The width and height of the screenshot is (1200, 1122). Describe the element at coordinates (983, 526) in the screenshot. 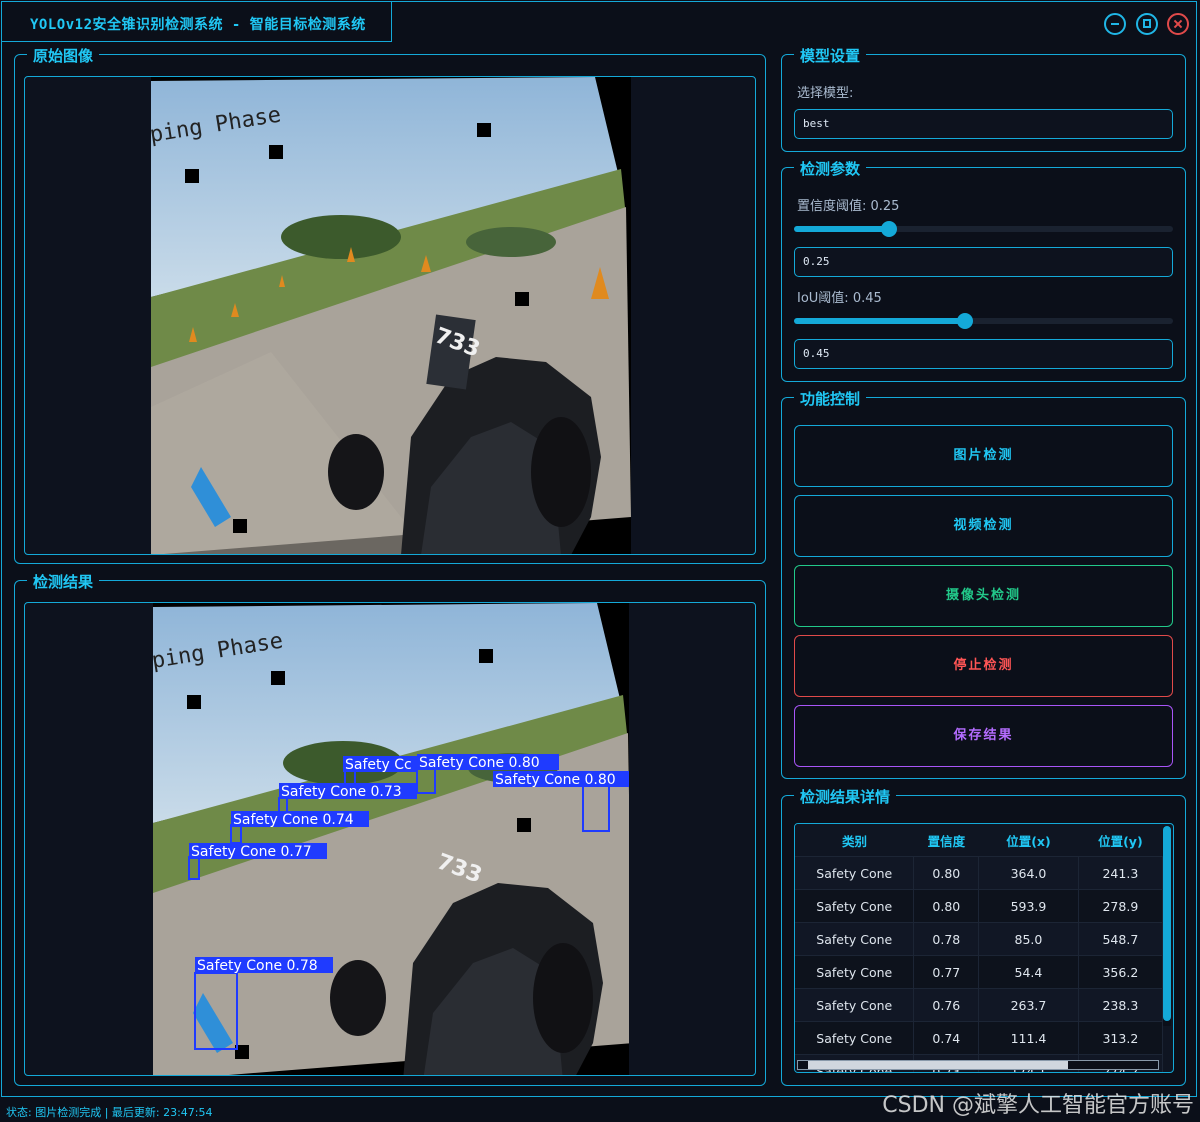

I see `video-detect-button: 视频检测` at that location.